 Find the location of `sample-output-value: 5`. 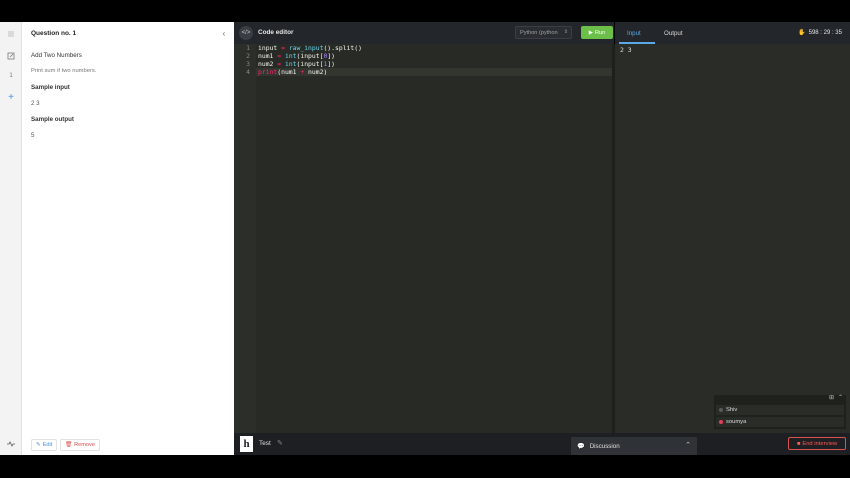

sample-output-value: 5 is located at coordinates (33, 135).